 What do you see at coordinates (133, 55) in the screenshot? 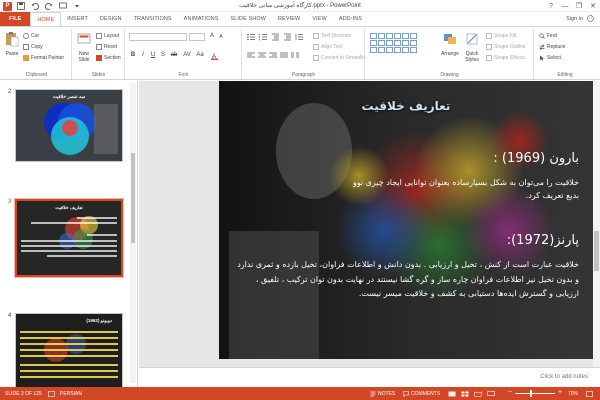
I see `bold-button: B` at bounding box center [133, 55].